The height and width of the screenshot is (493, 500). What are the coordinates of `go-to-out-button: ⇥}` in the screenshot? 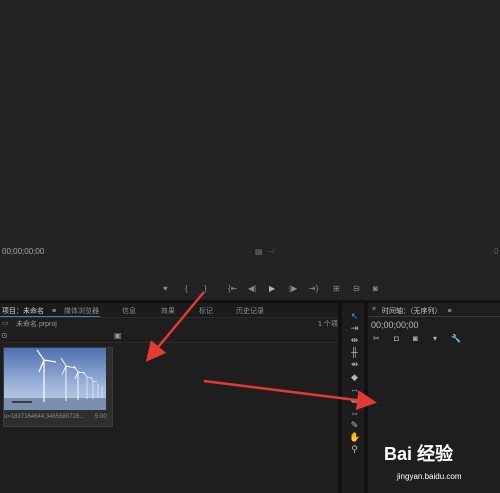 It's located at (313, 288).